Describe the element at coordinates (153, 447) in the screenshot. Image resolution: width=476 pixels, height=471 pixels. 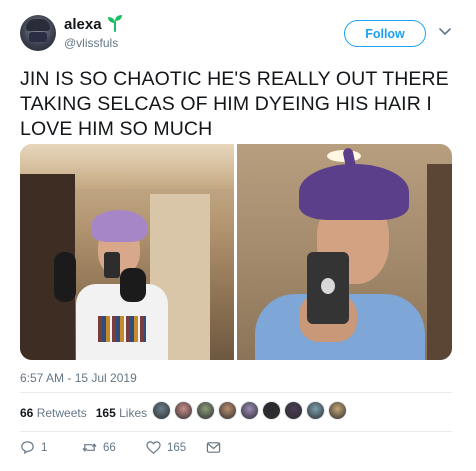
I see `heart-icon` at that location.